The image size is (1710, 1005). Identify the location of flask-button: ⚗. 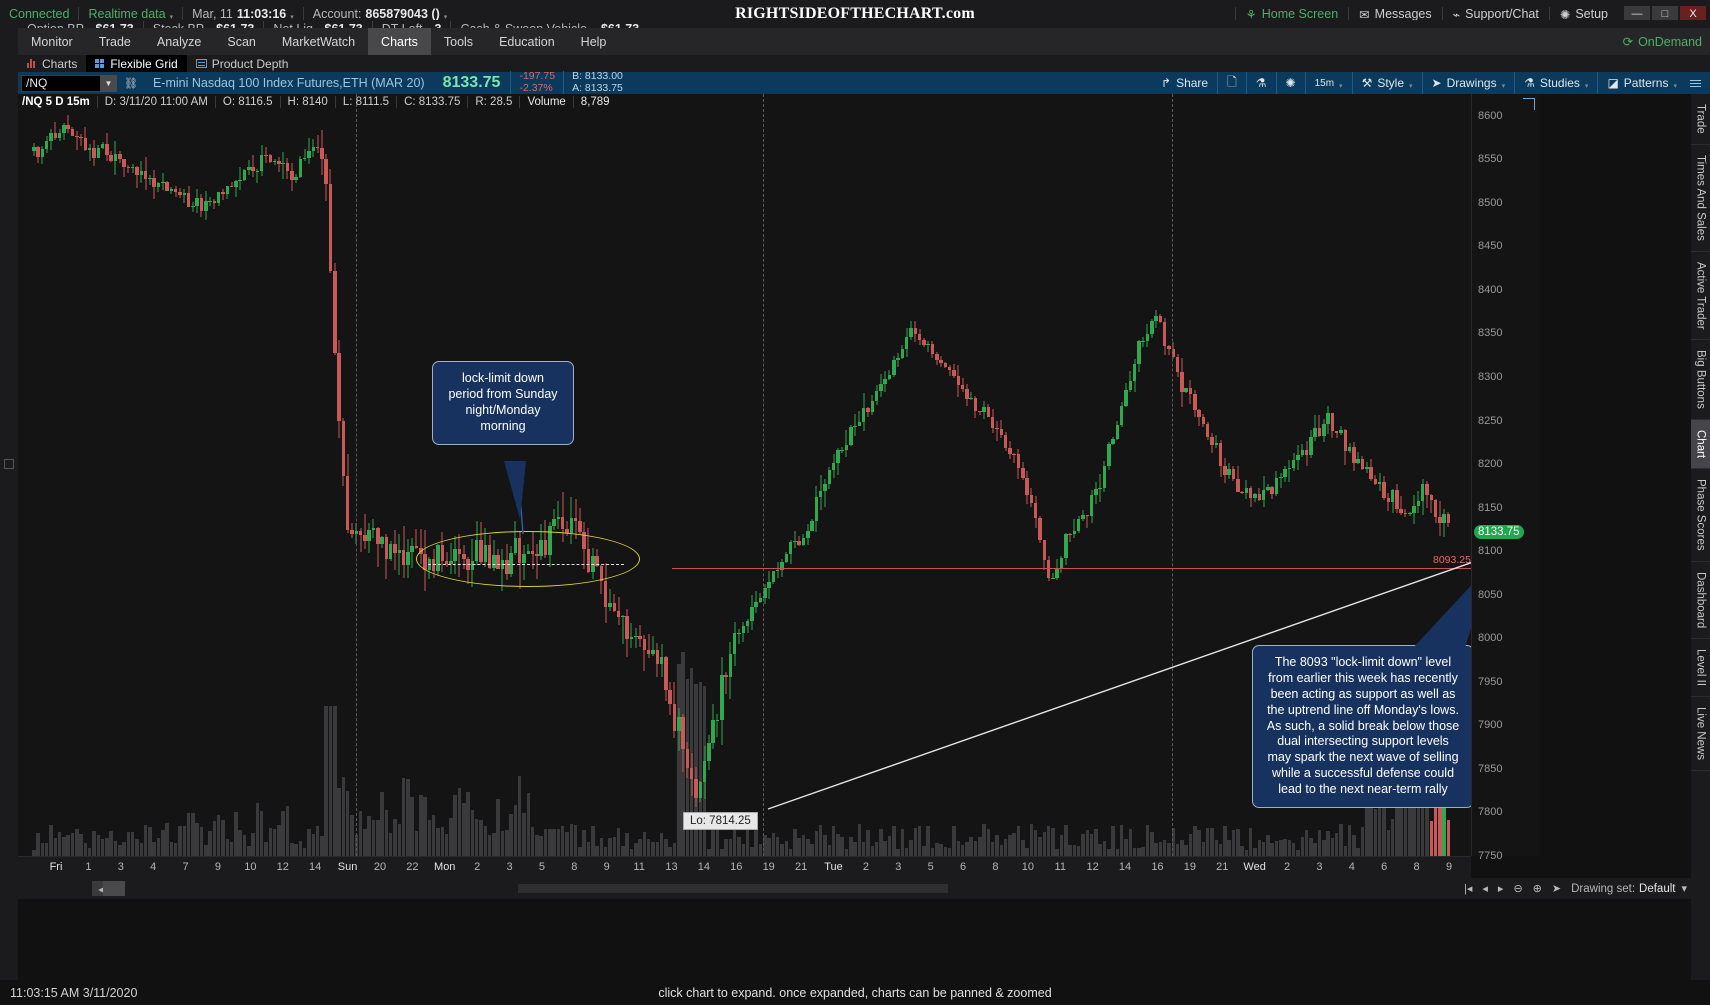
(1260, 83).